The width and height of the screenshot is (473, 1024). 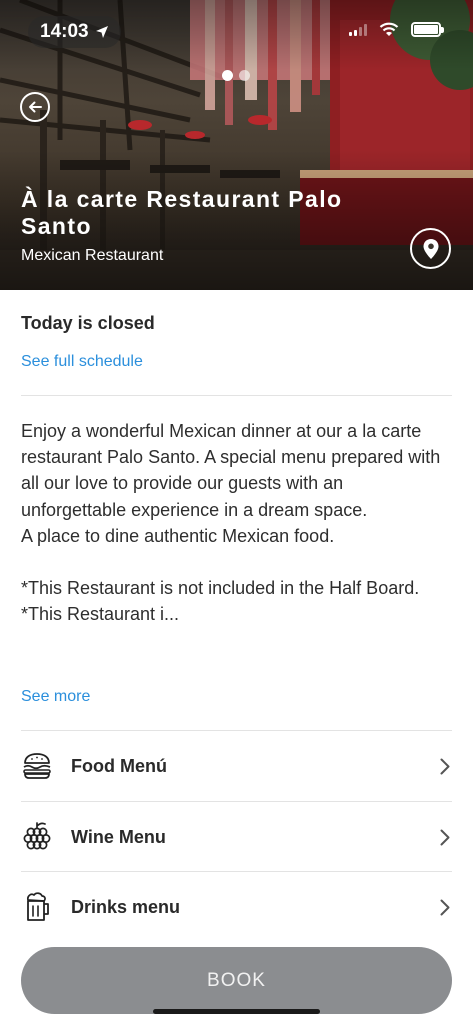 I want to click on back-button, so click(x=35, y=107).